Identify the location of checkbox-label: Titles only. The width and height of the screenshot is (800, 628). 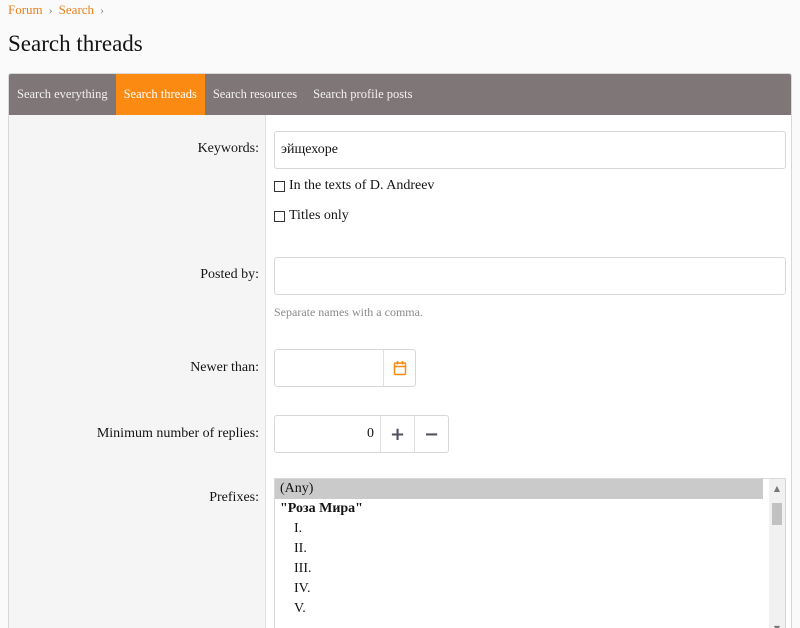
(319, 215).